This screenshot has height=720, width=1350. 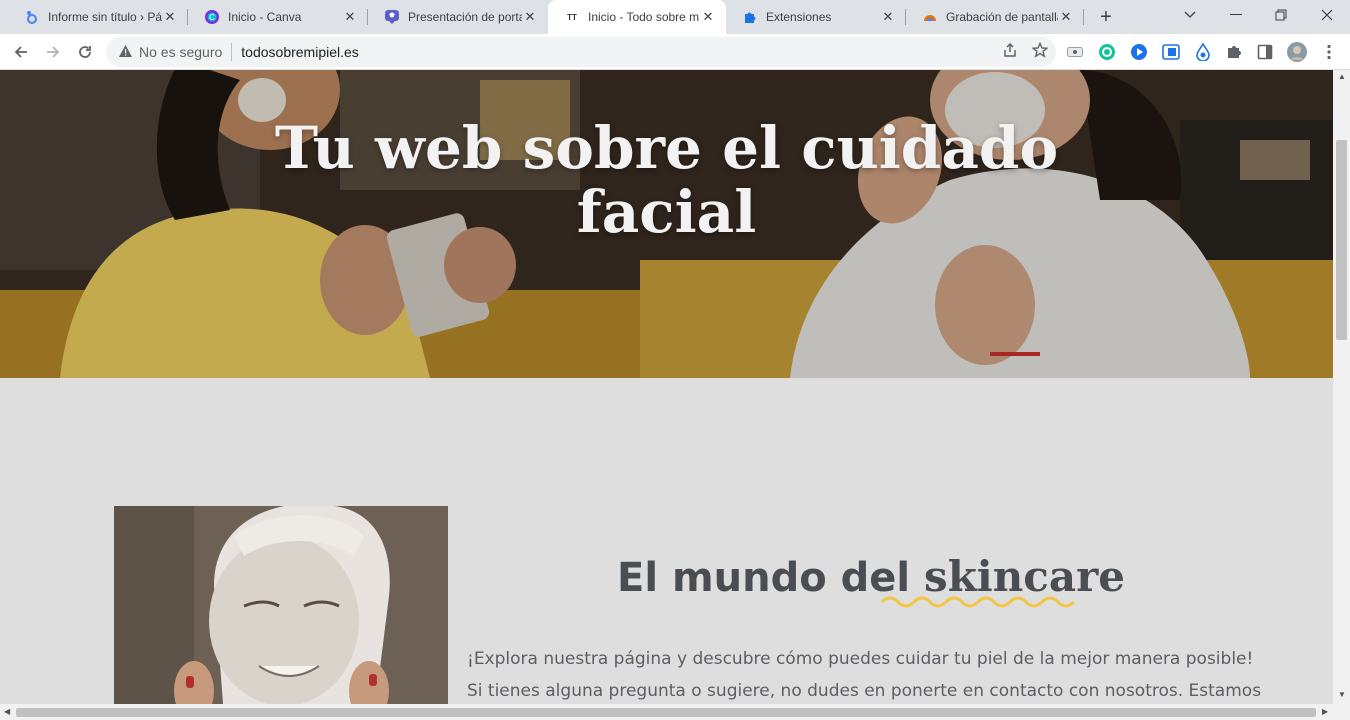 I want to click on tab-search-button, so click(x=1190, y=15).